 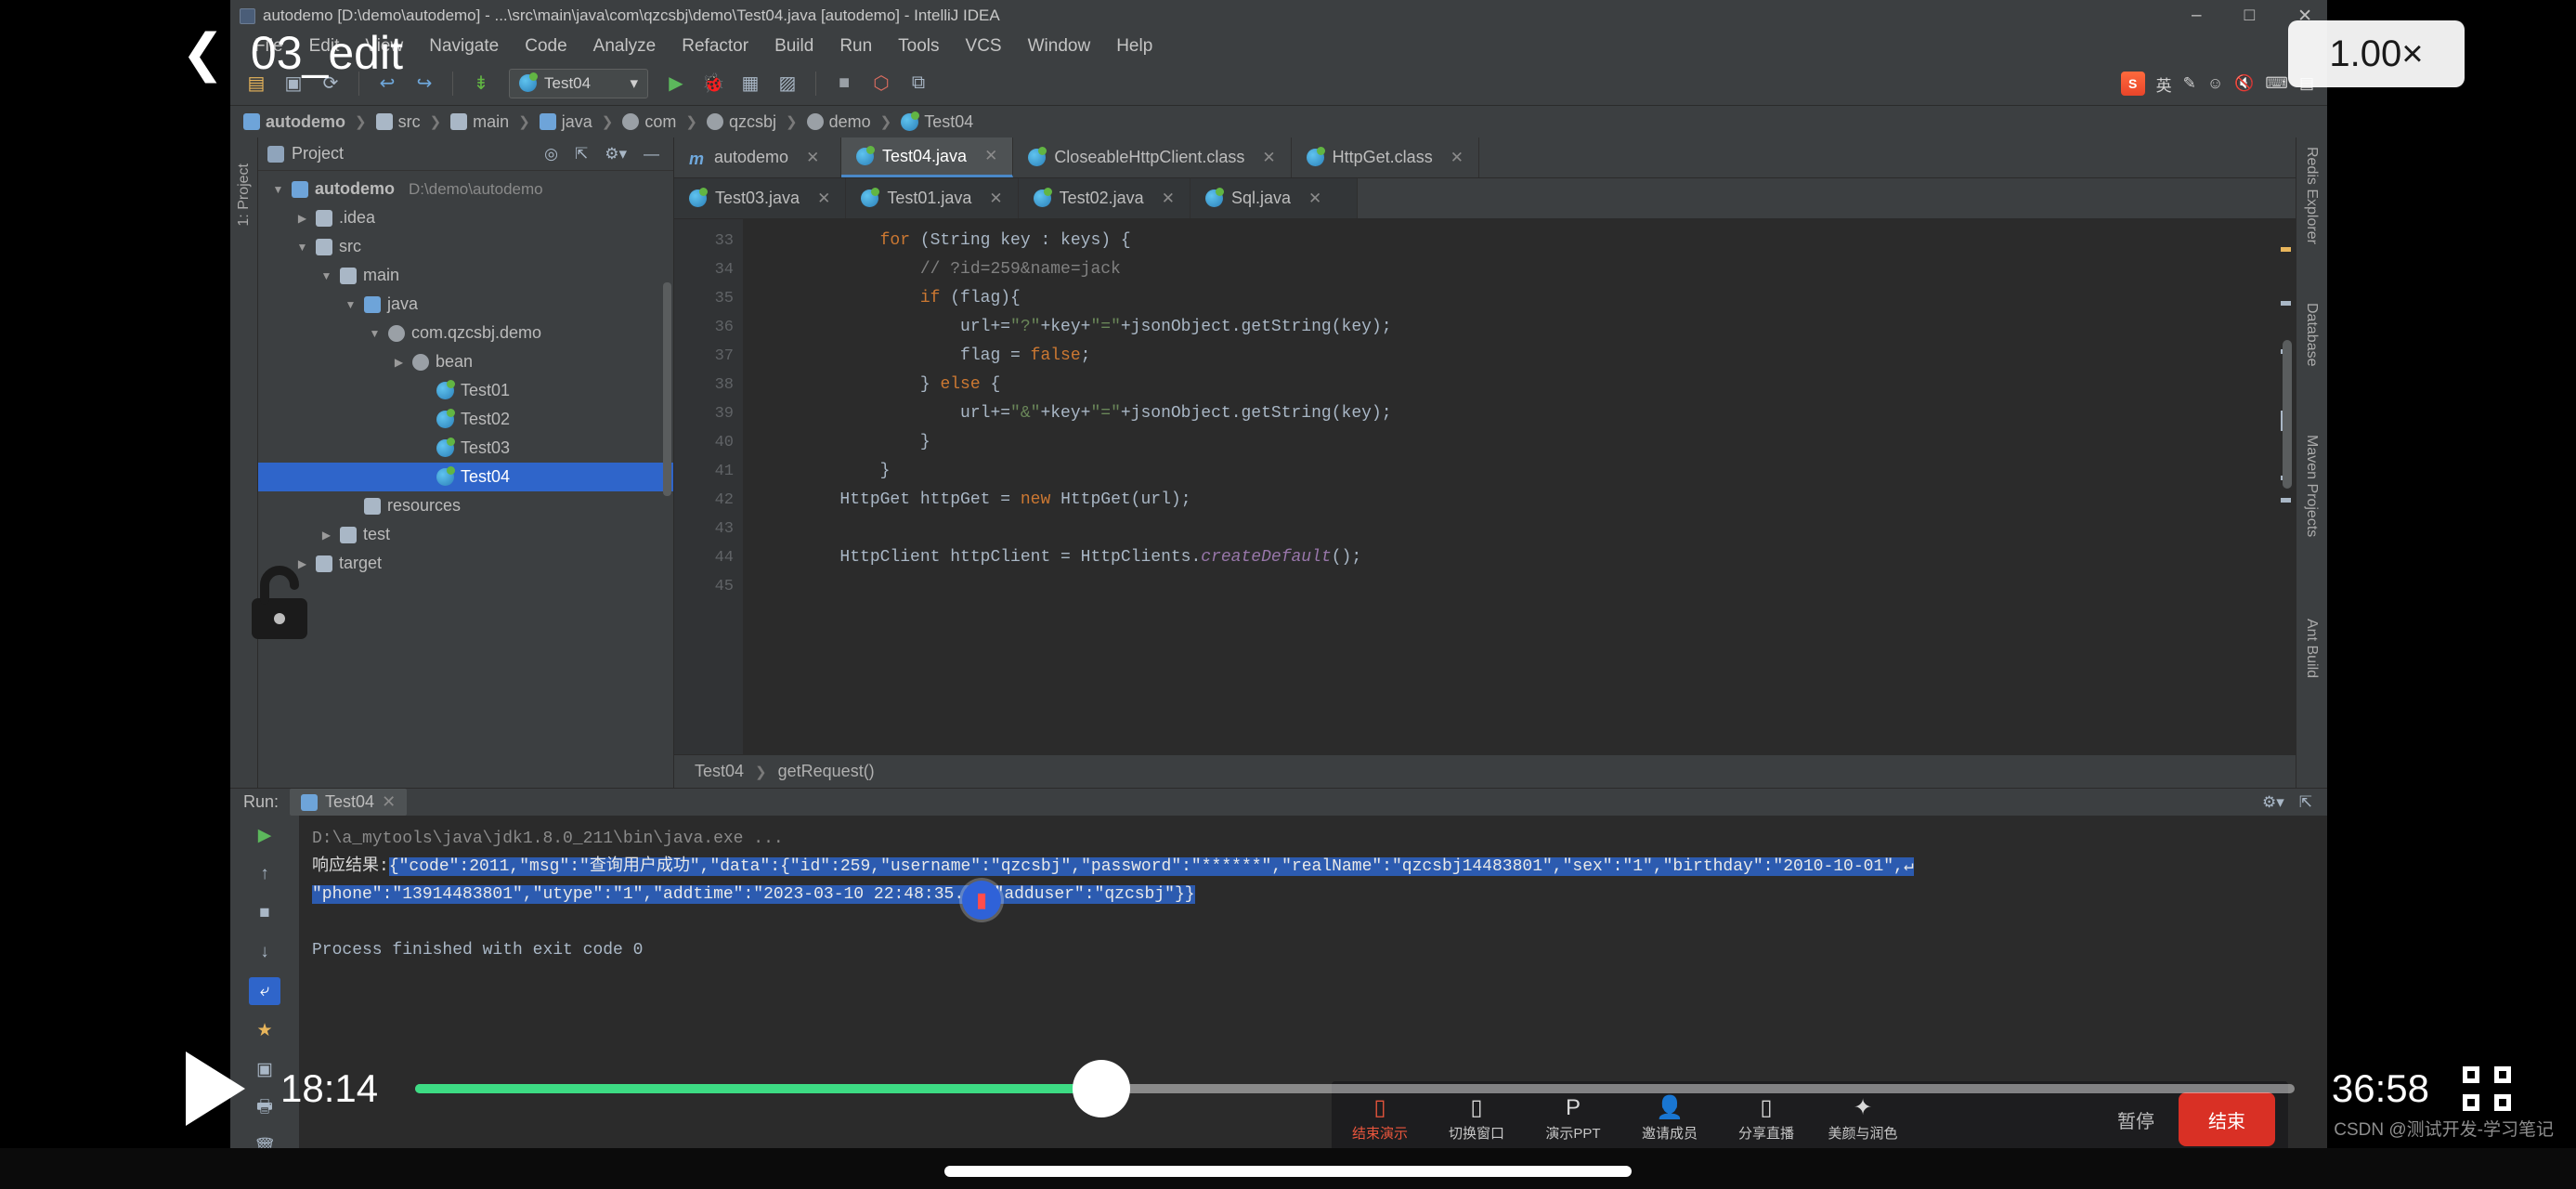 What do you see at coordinates (1288, 1171) in the screenshot?
I see `home-indicator` at bounding box center [1288, 1171].